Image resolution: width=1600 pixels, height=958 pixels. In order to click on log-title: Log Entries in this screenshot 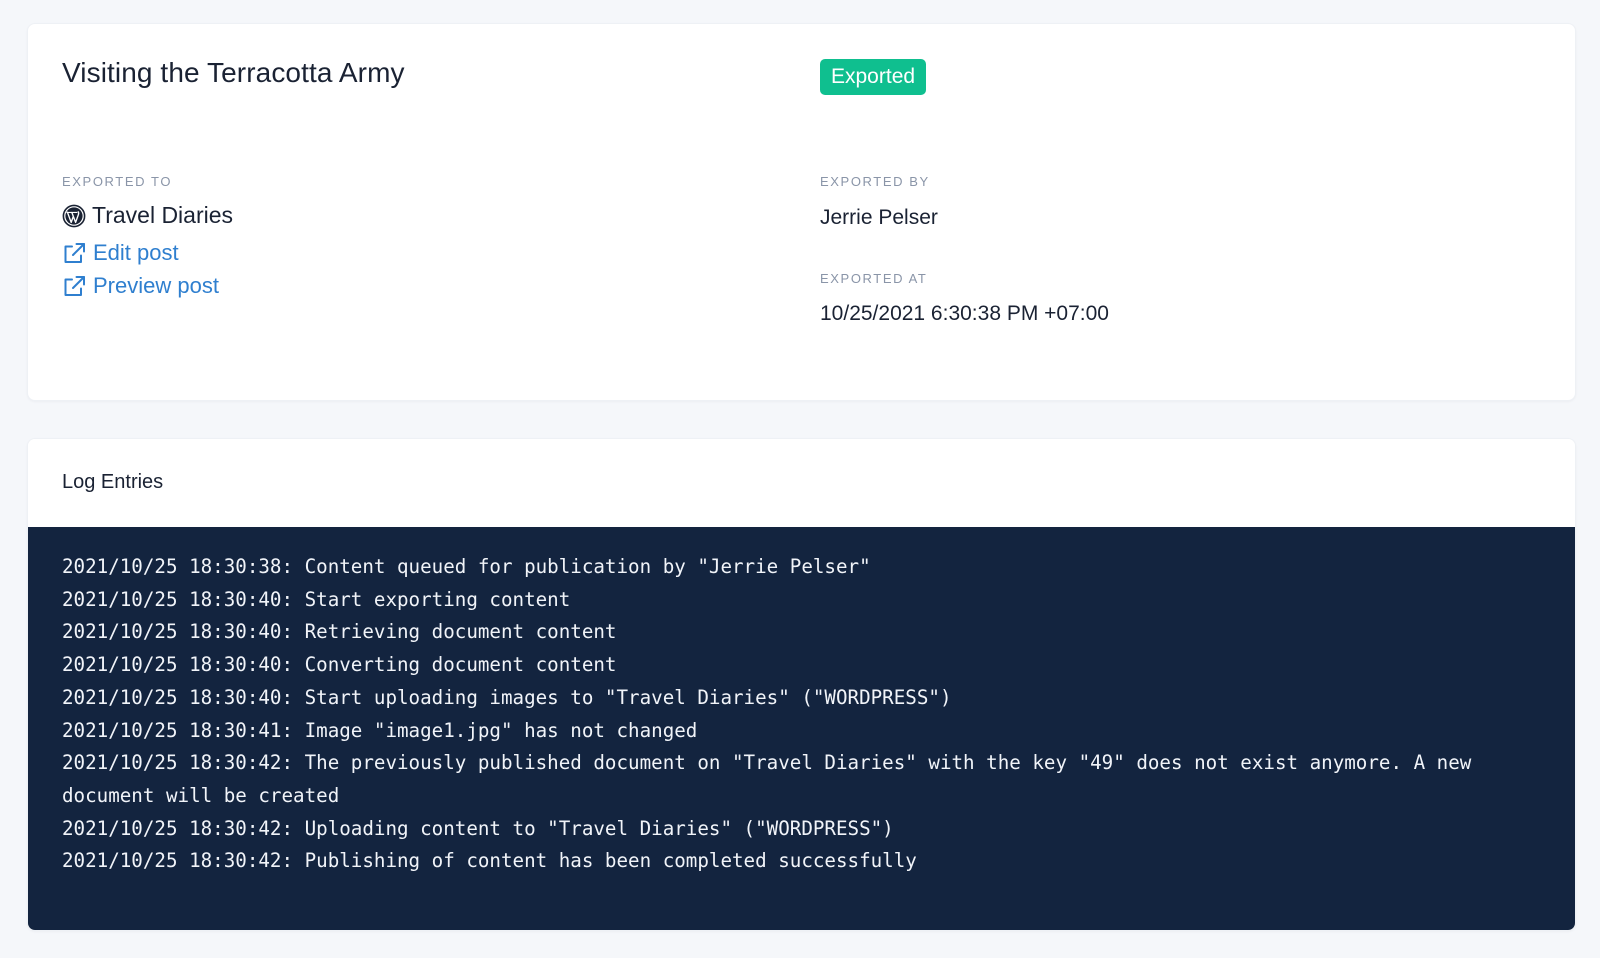, I will do `click(113, 482)`.